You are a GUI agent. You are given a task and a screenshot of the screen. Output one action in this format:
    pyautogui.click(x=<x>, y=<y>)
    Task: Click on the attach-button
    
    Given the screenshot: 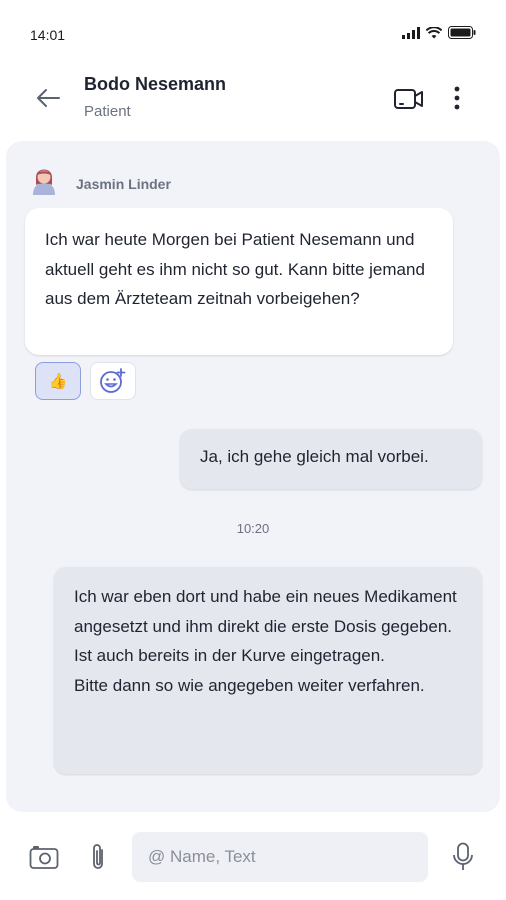 What is the action you would take?
    pyautogui.click(x=98, y=857)
    